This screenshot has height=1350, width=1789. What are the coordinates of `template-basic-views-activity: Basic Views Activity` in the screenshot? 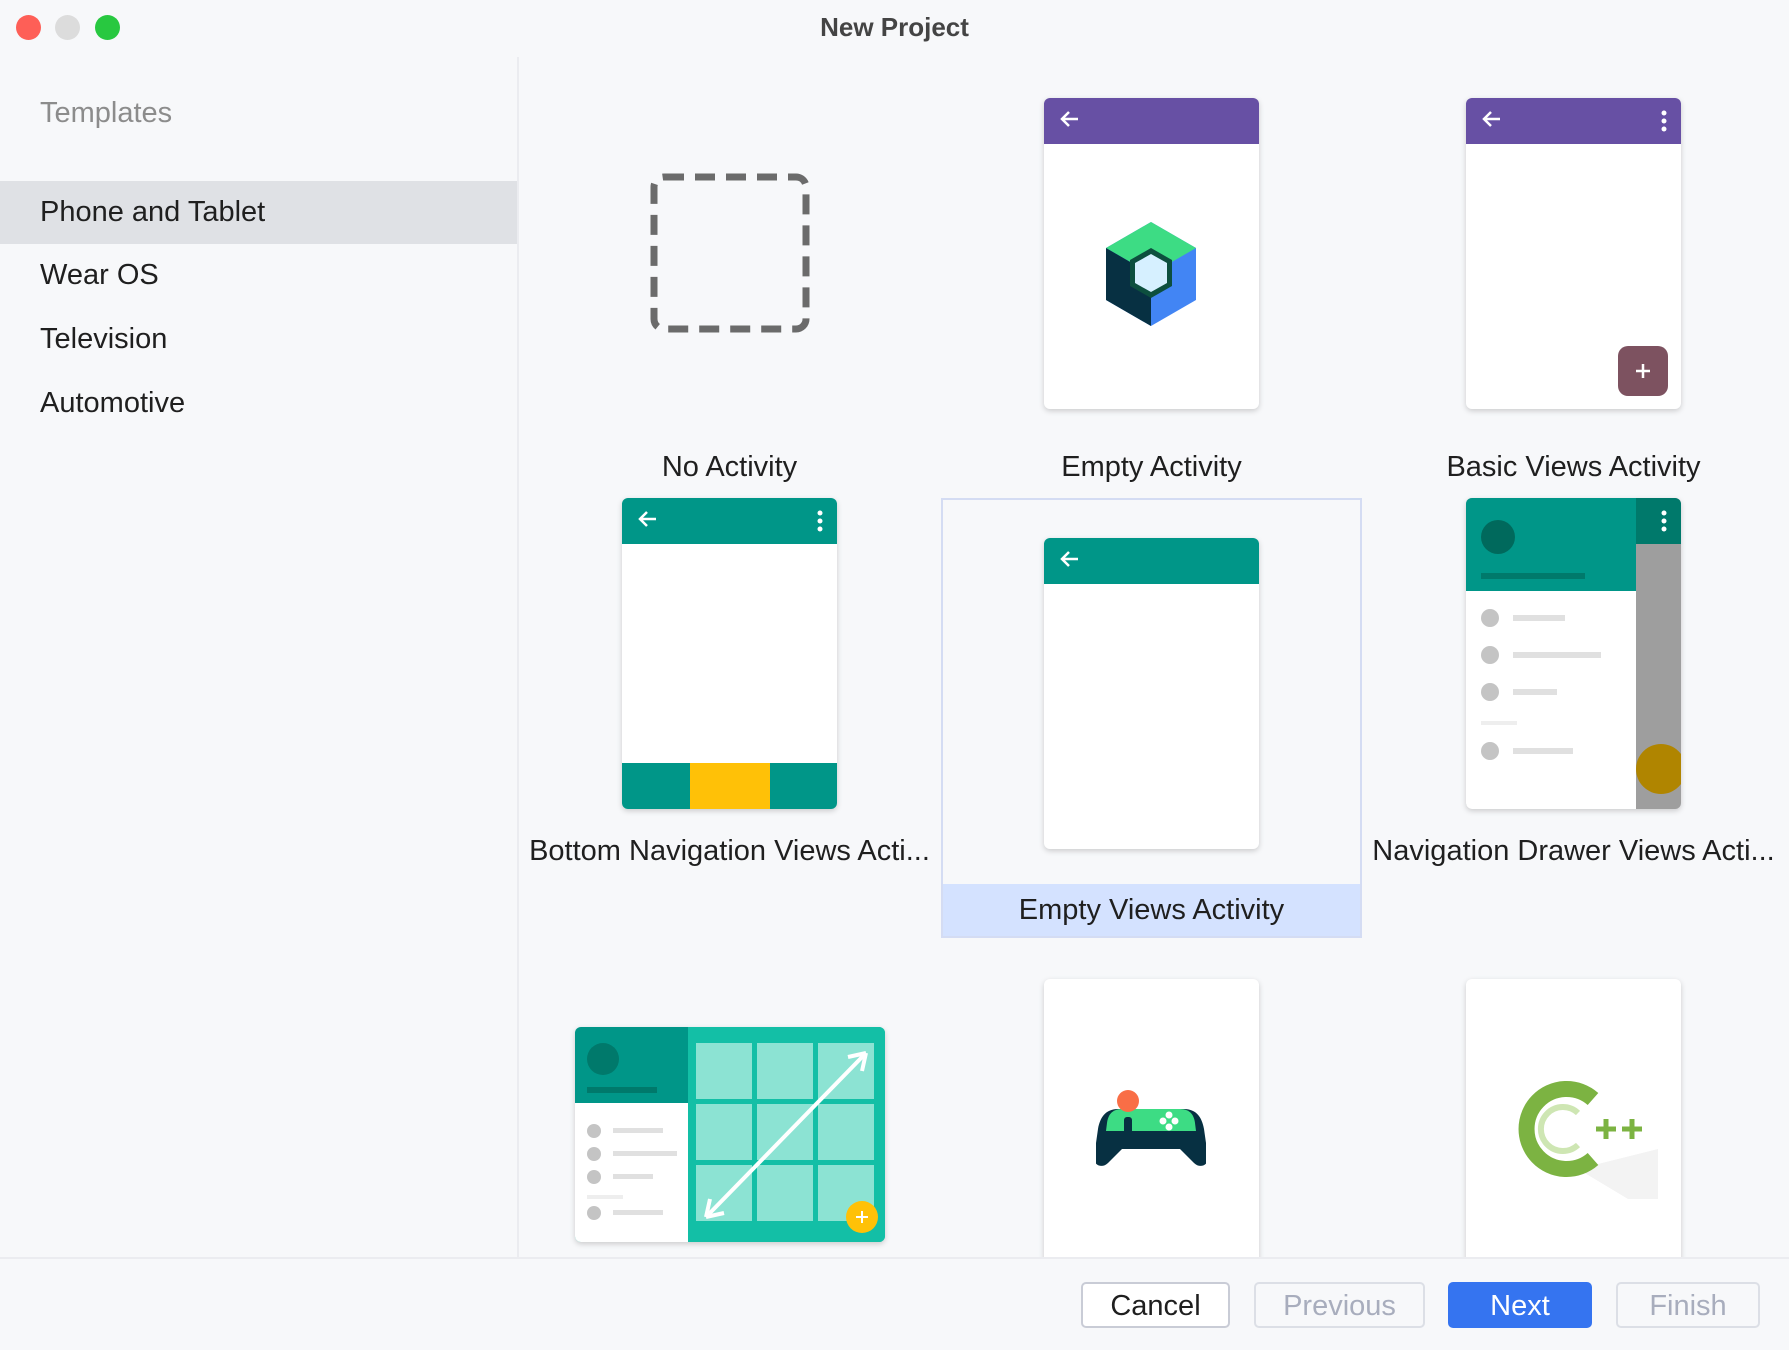 It's located at (1573, 277).